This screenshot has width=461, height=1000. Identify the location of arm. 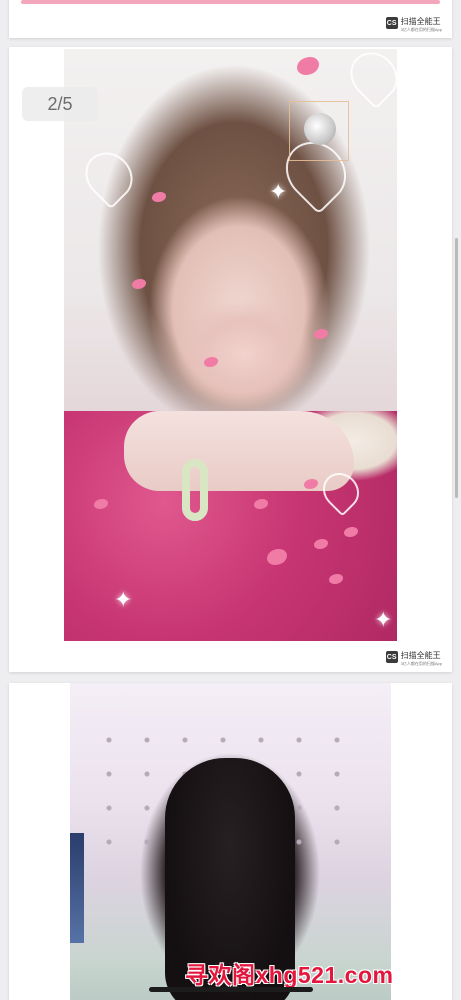
(239, 451).